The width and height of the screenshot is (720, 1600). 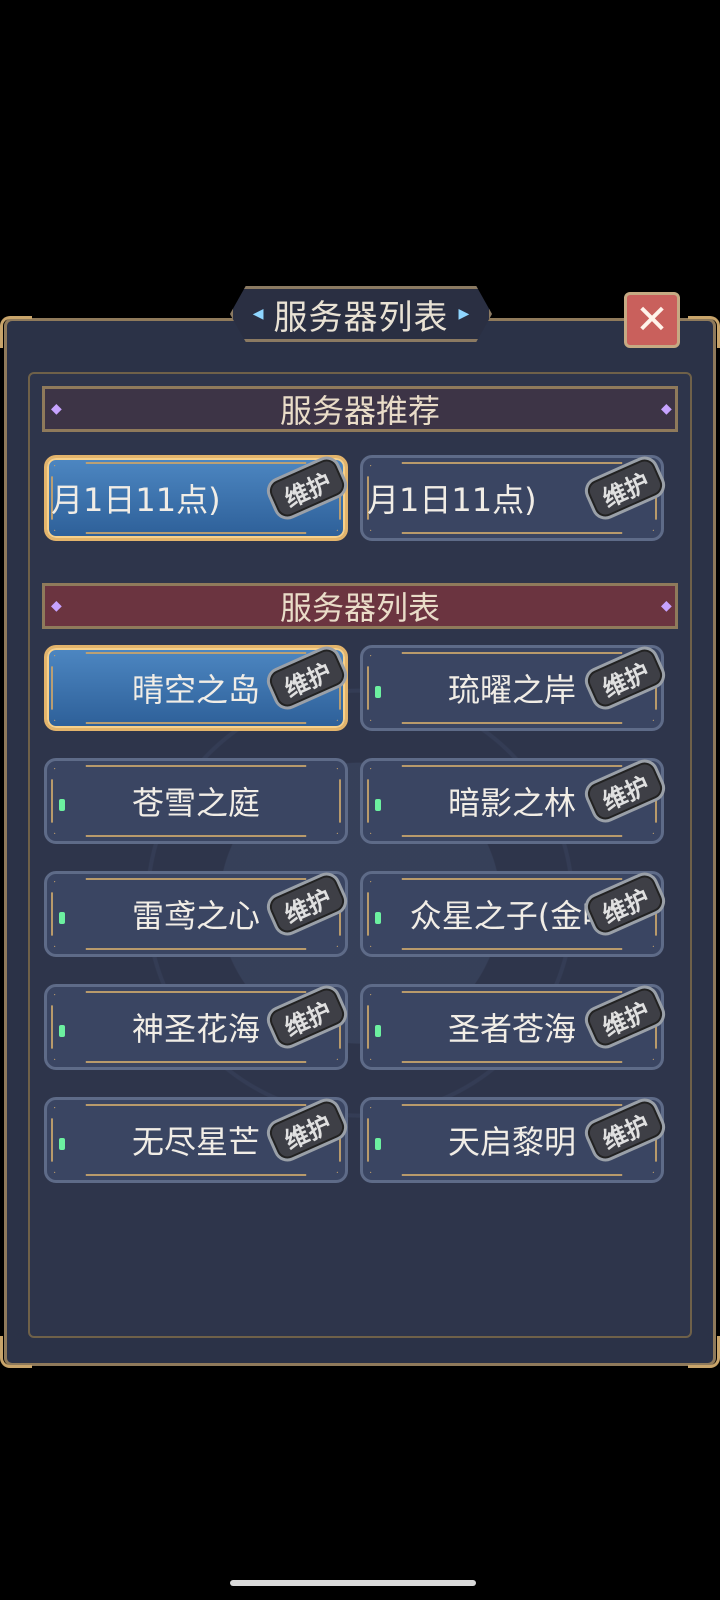 I want to click on server-list-header-label: 服务器列表, so click(x=359, y=608).